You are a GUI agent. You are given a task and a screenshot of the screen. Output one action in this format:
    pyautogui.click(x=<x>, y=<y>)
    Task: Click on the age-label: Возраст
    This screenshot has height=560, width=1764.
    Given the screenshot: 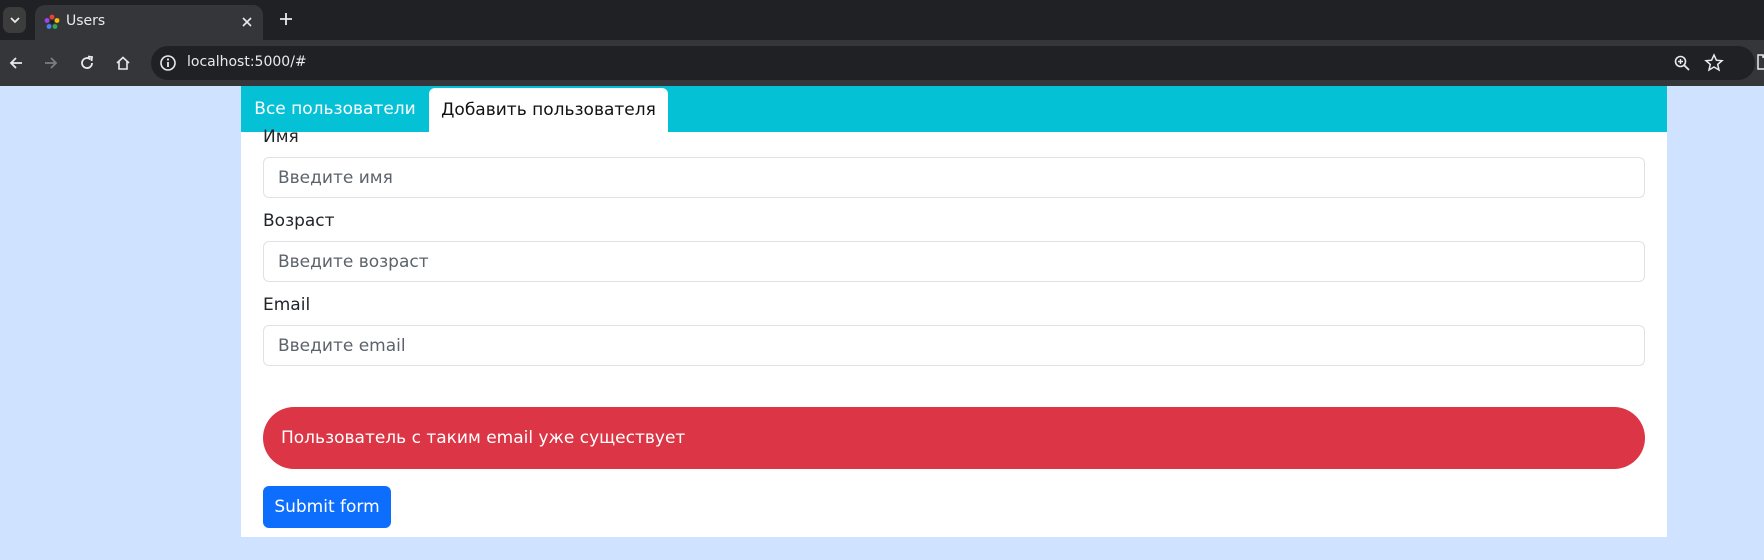 What is the action you would take?
    pyautogui.click(x=299, y=221)
    